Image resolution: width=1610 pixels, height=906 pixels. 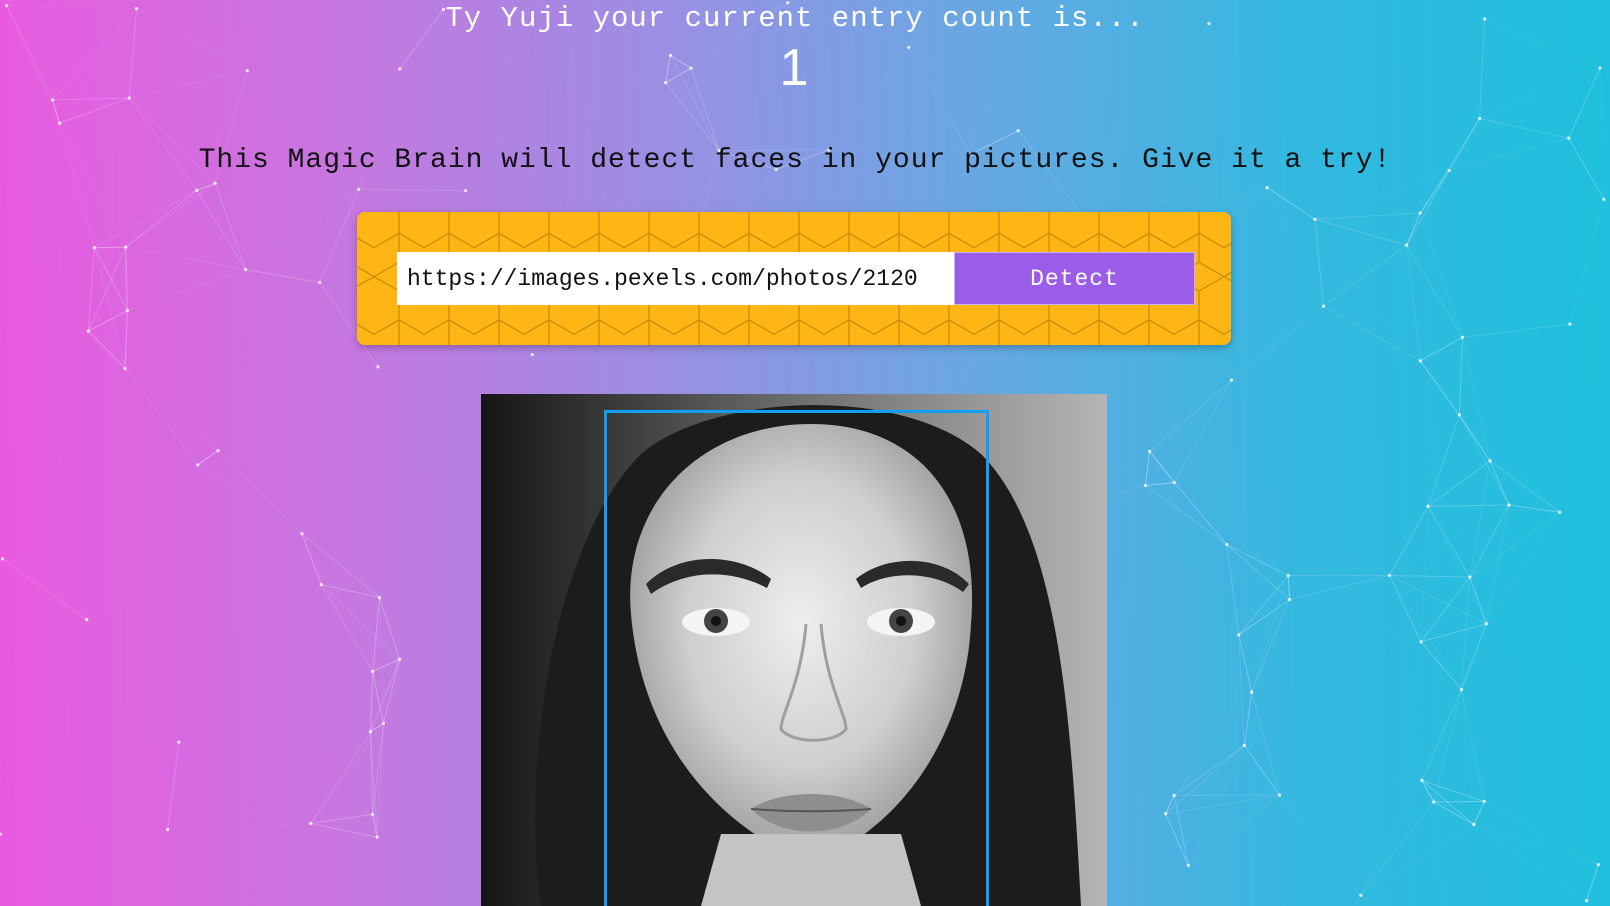 What do you see at coordinates (794, 68) in the screenshot?
I see `entry-count-value: 1` at bounding box center [794, 68].